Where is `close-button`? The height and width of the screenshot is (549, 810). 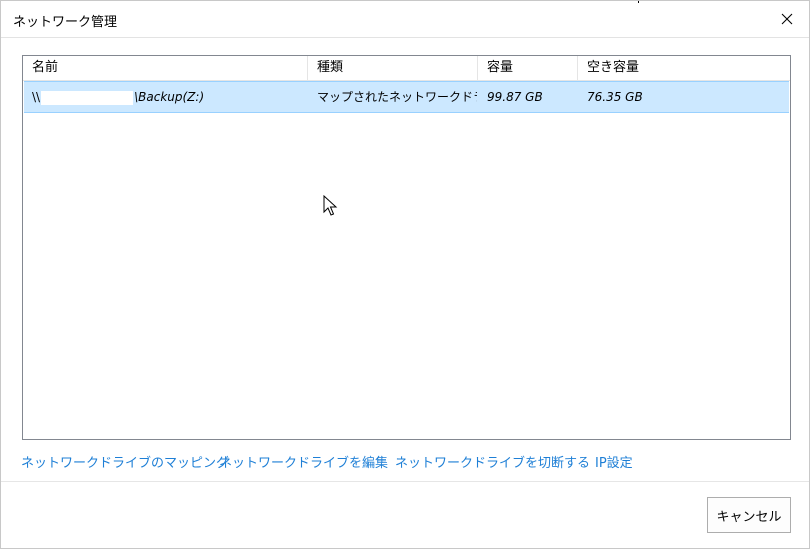
close-button is located at coordinates (787, 19).